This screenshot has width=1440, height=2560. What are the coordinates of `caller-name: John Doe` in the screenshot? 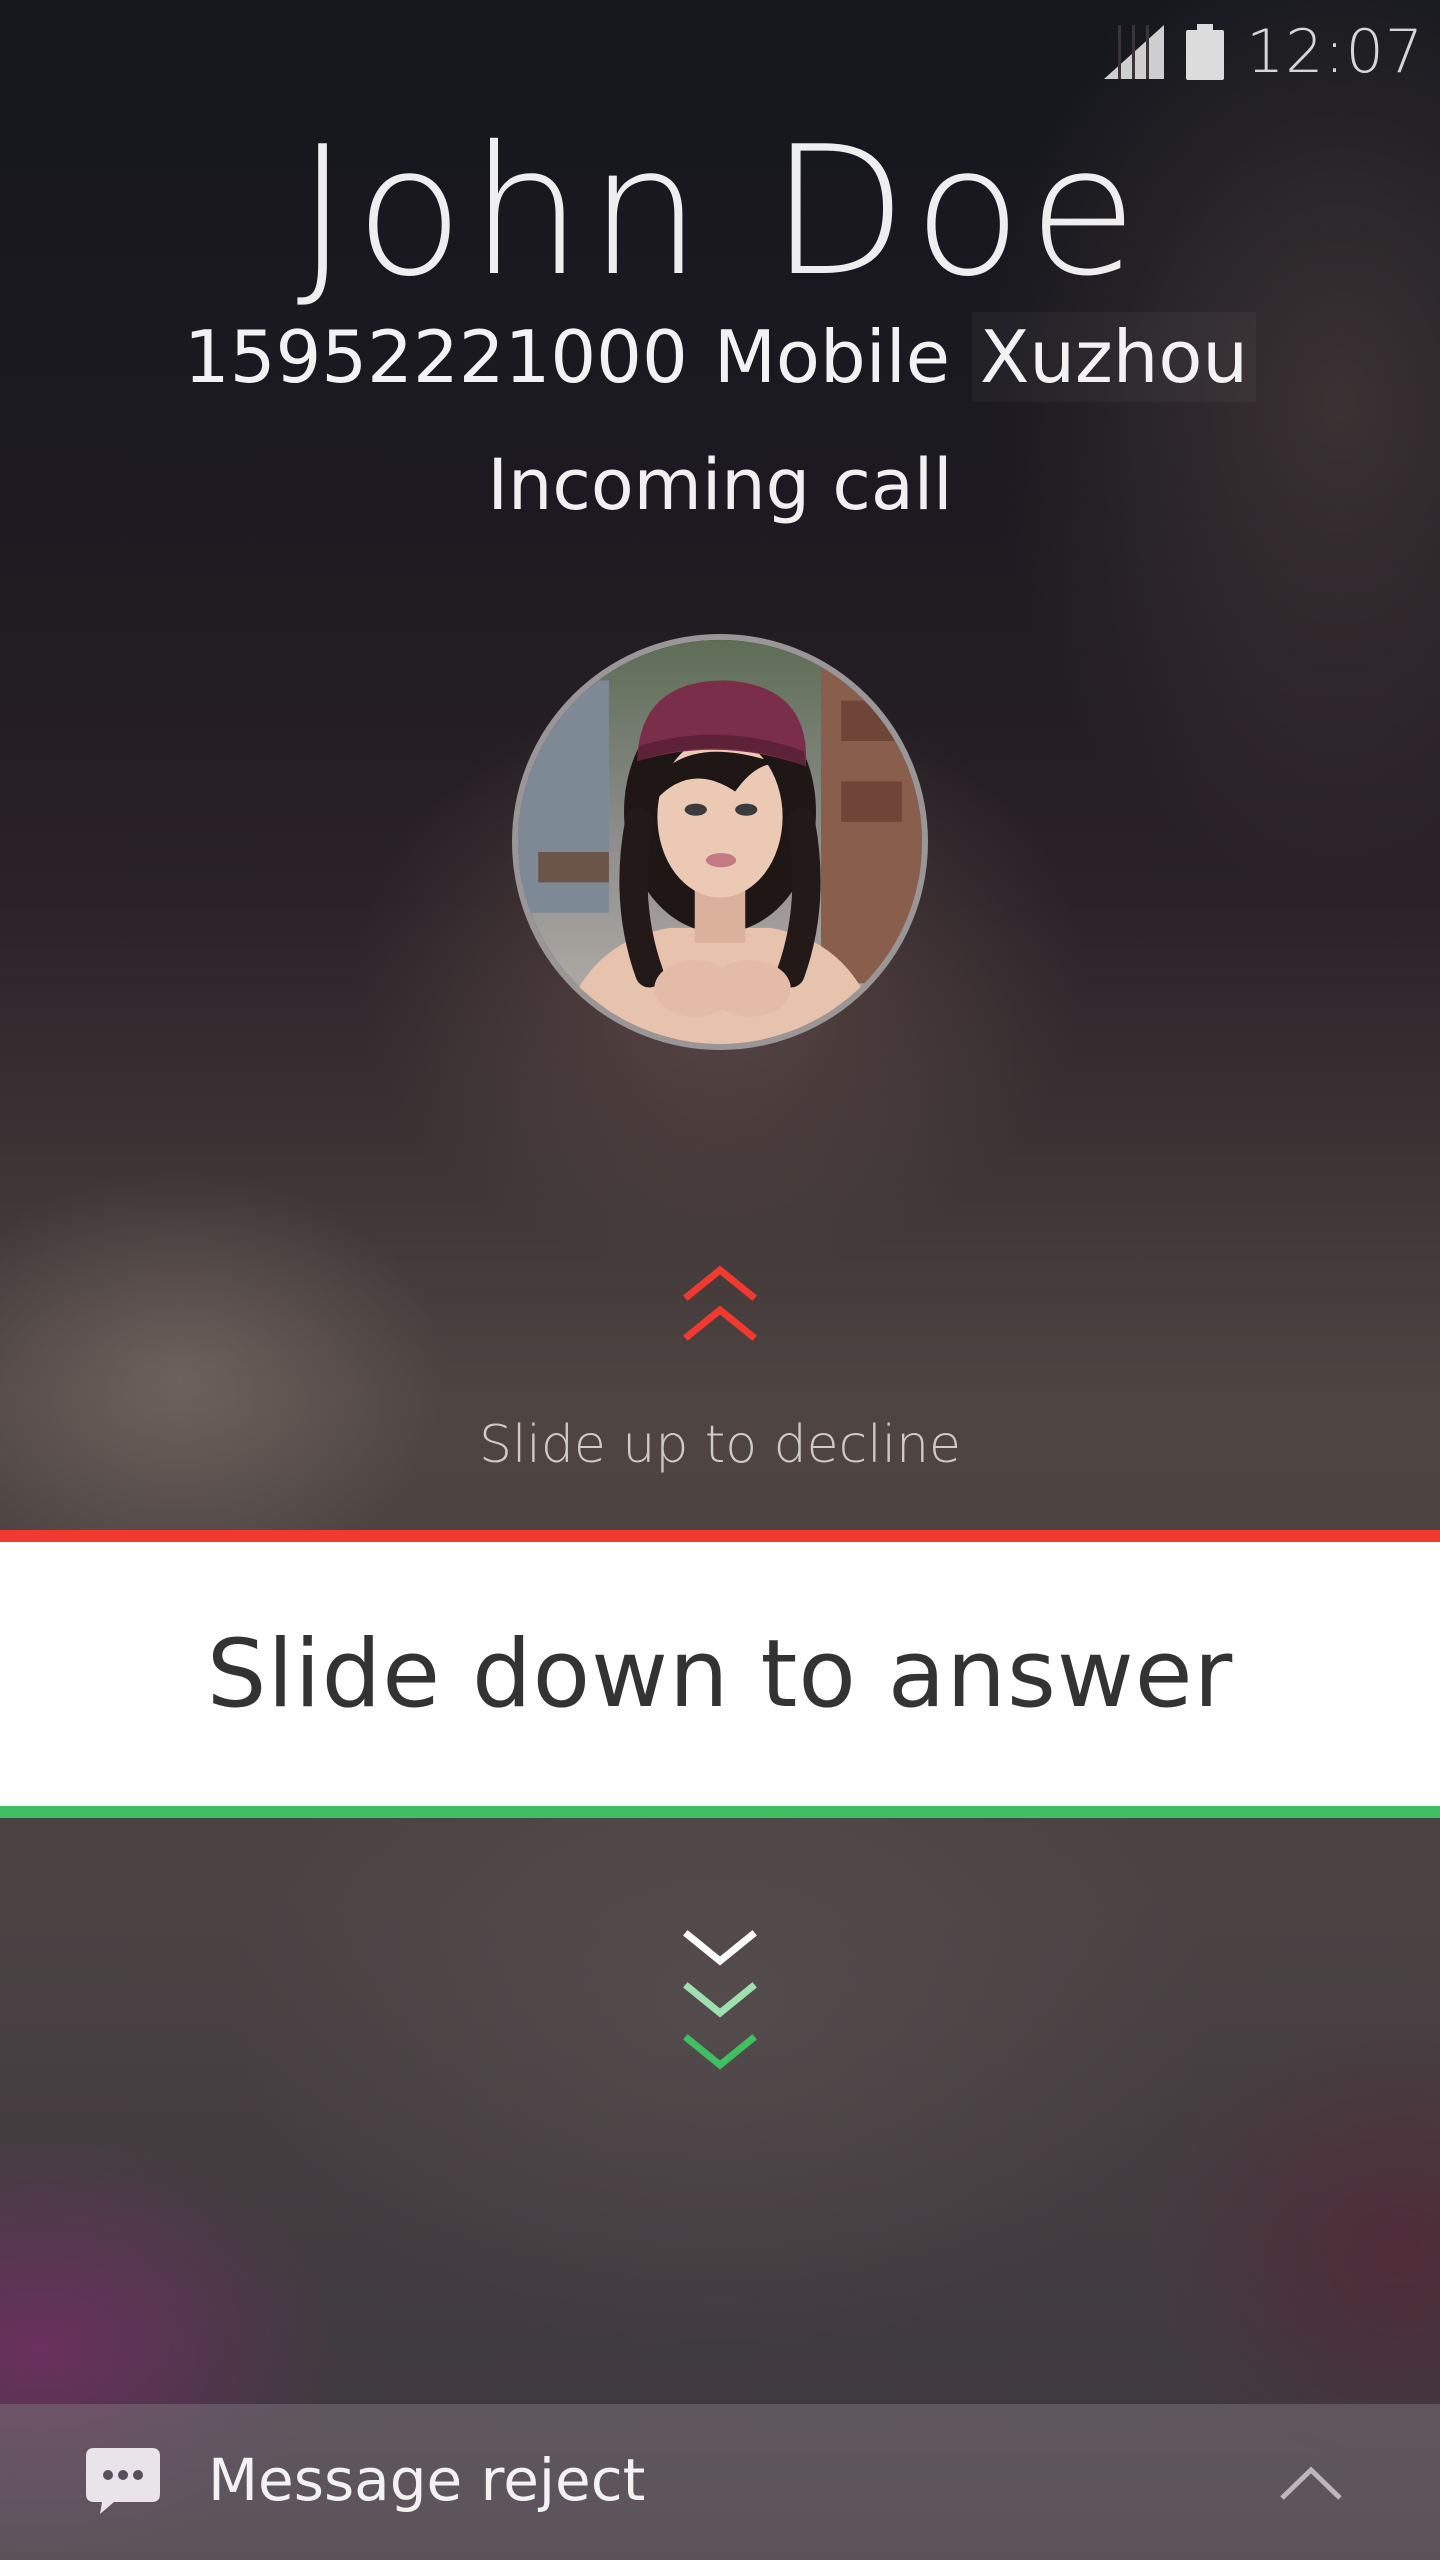 It's located at (720, 211).